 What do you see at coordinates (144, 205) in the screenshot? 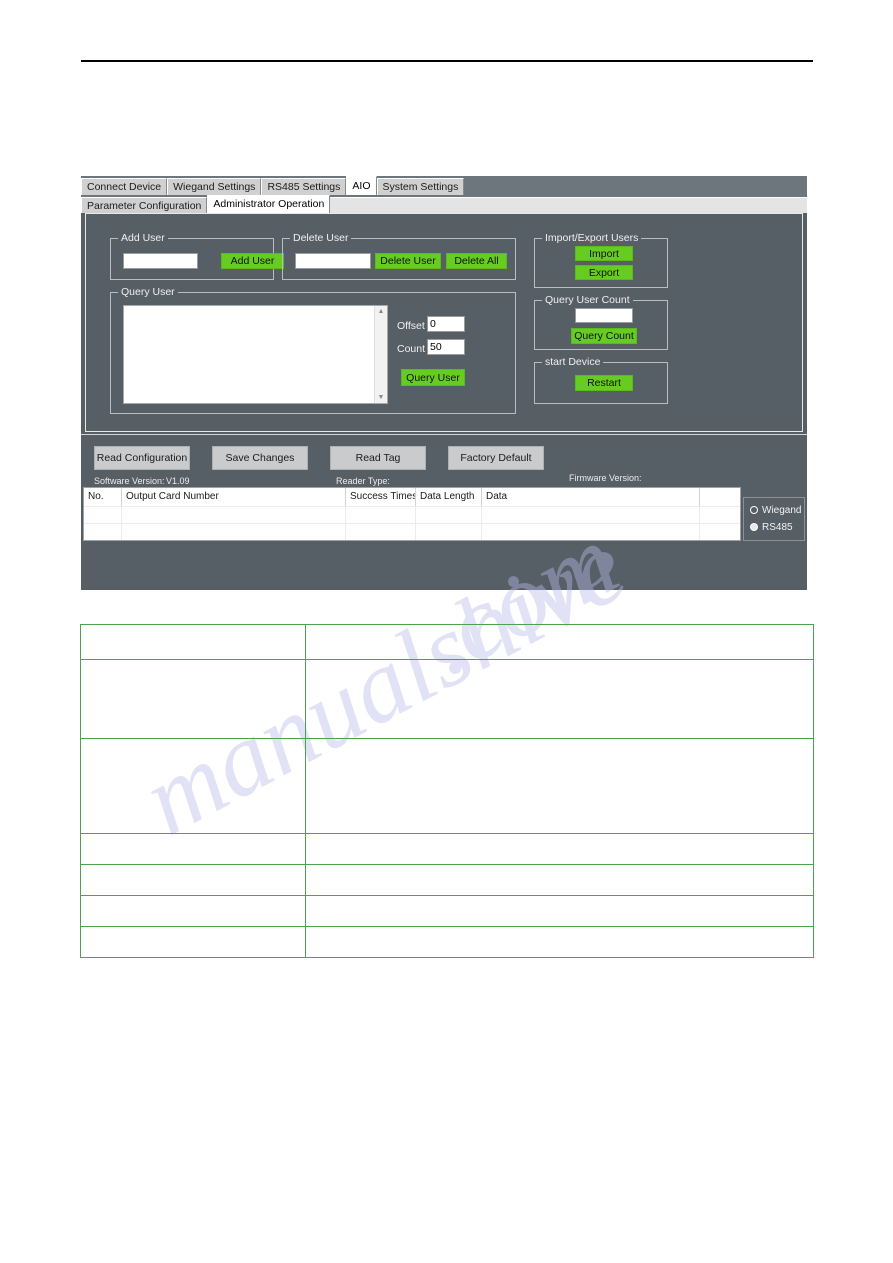
I see `subtab-parameter-configuration: Parameter Configuration` at bounding box center [144, 205].